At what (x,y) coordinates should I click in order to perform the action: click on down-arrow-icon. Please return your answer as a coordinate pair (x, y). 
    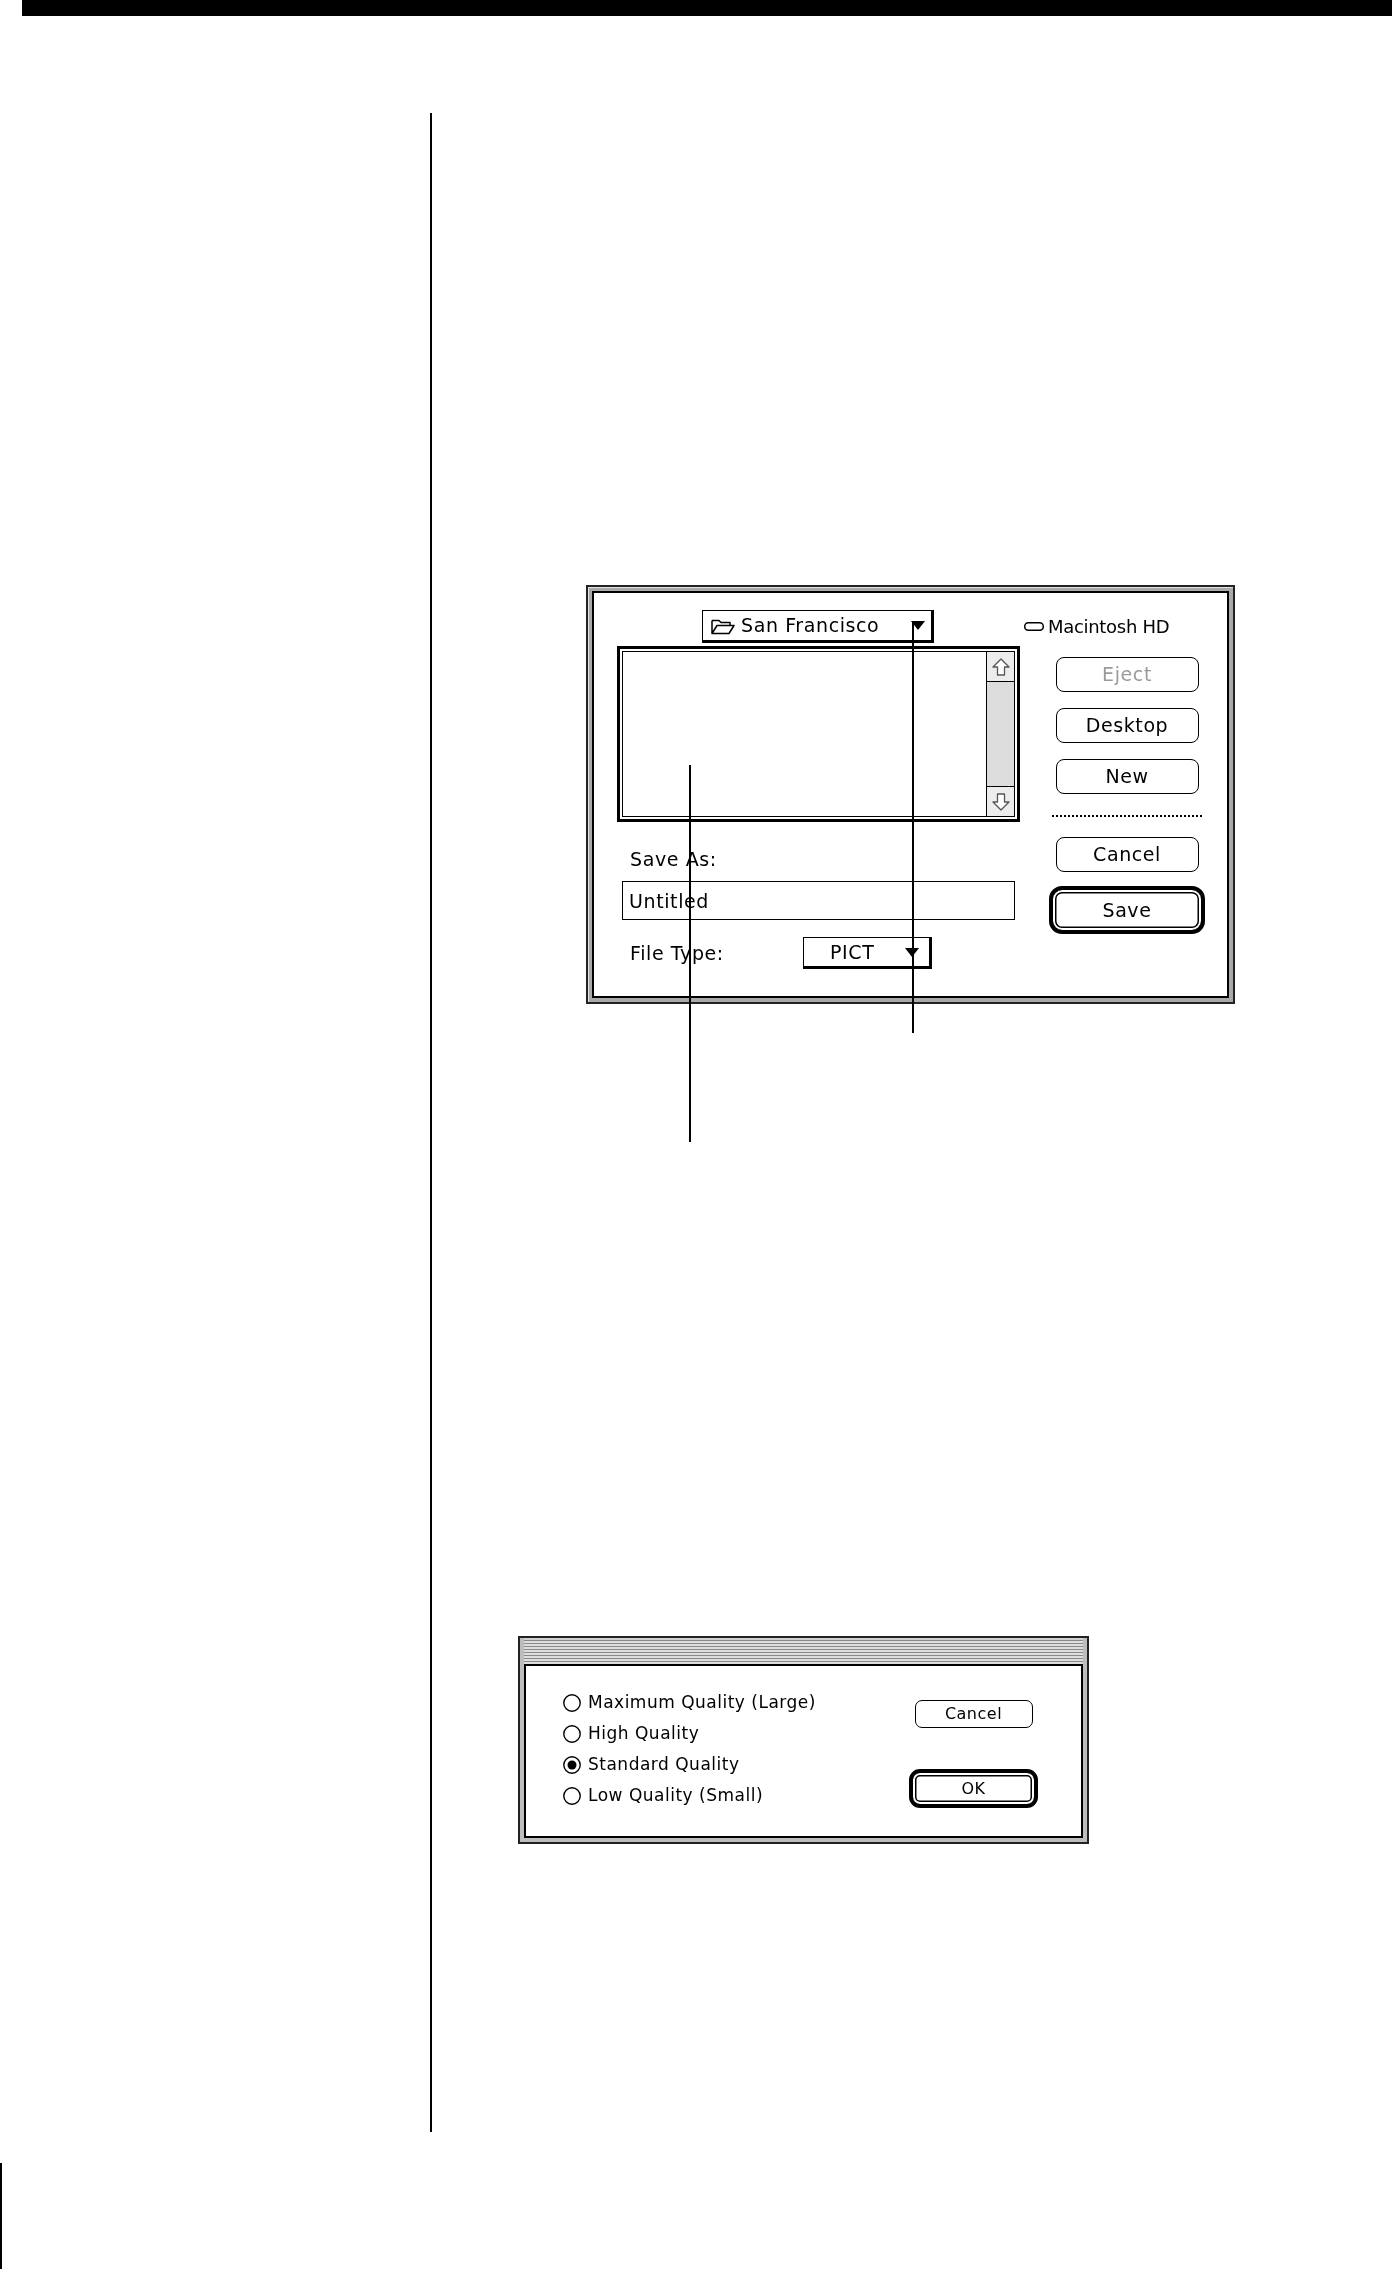
    Looking at the image, I should click on (1000, 801).